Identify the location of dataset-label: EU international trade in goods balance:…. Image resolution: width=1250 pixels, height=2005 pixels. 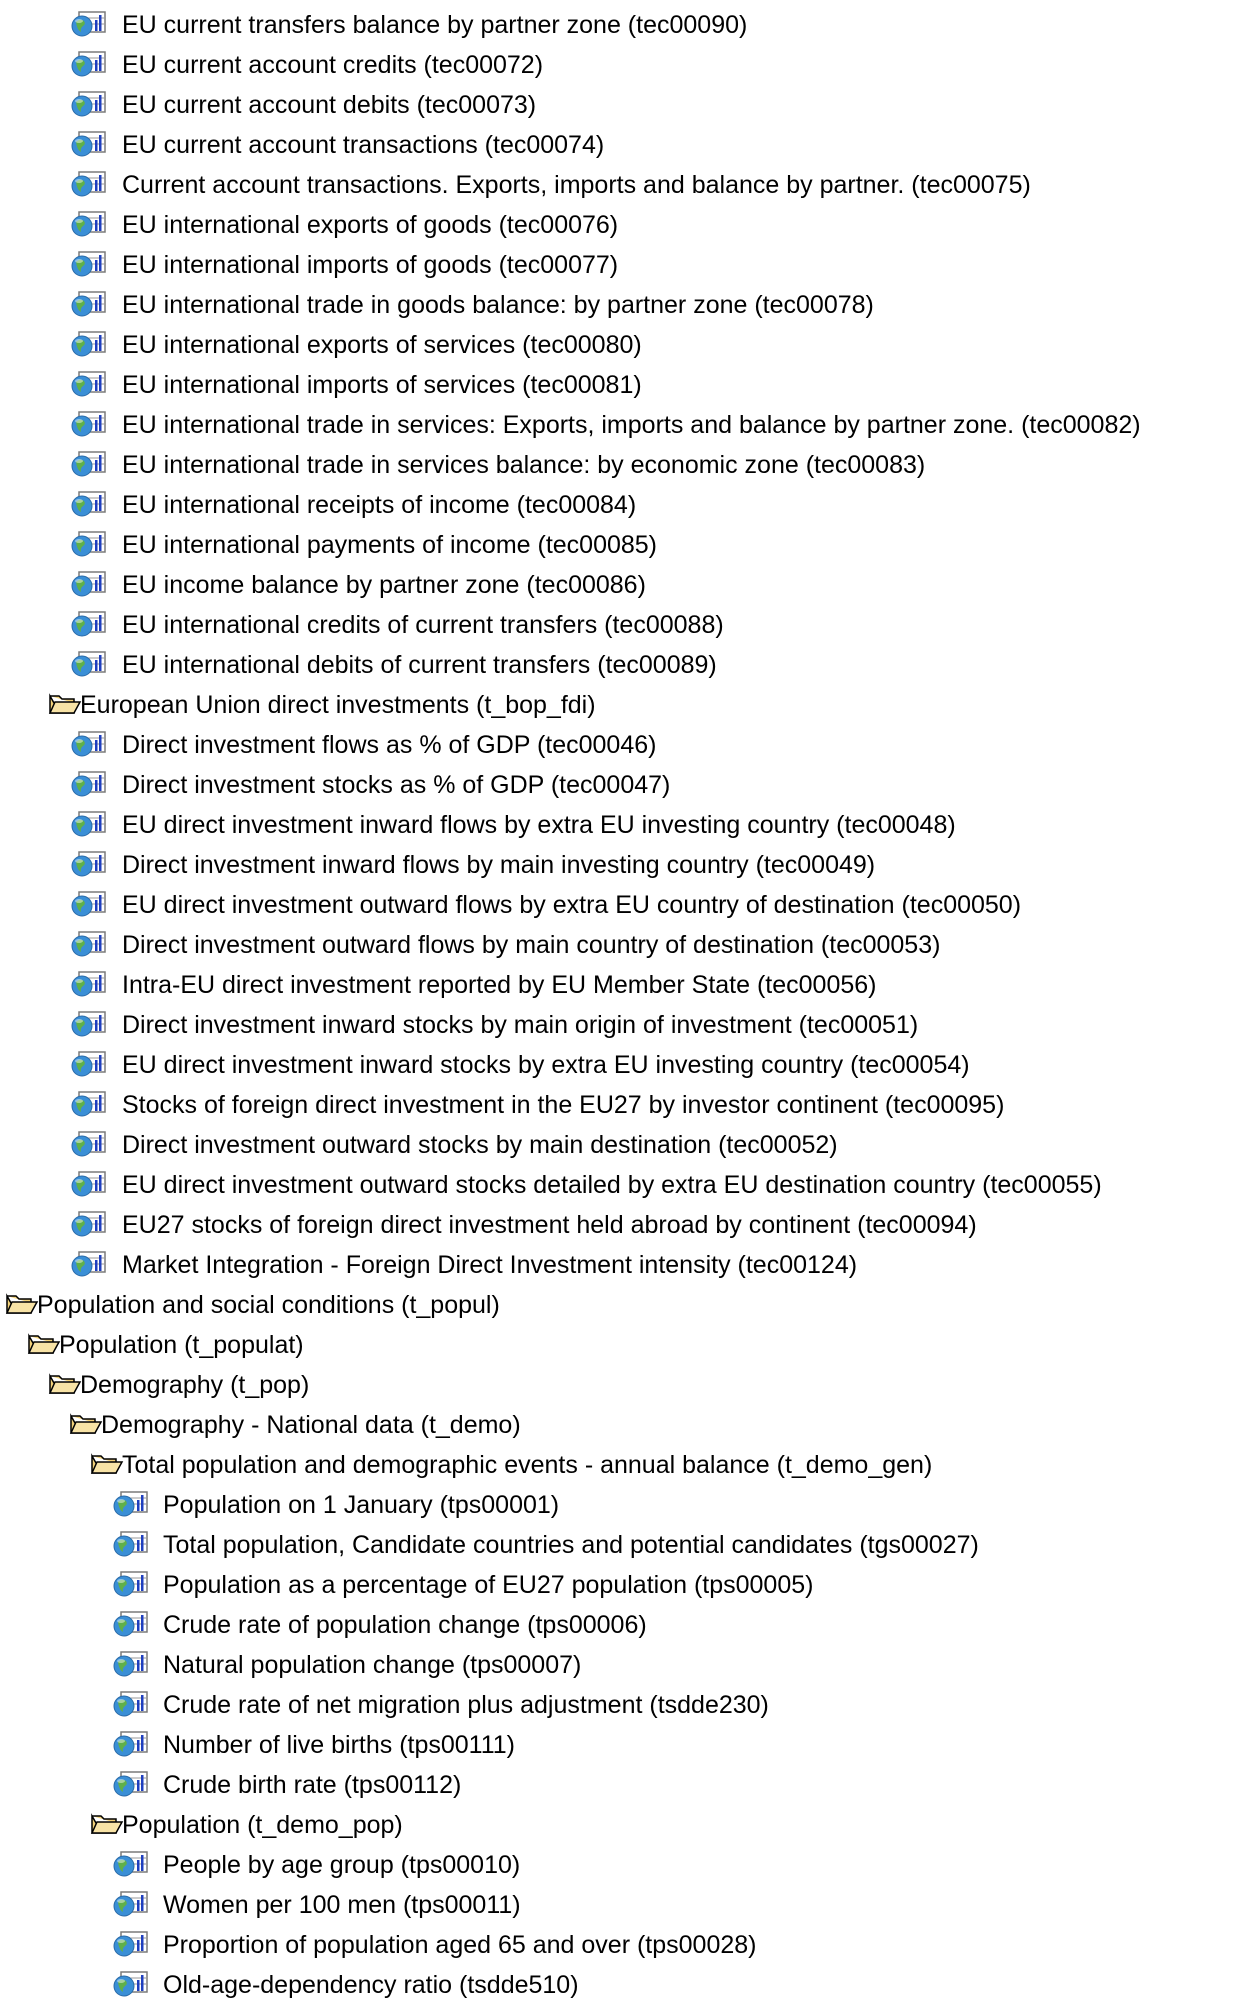
(498, 305).